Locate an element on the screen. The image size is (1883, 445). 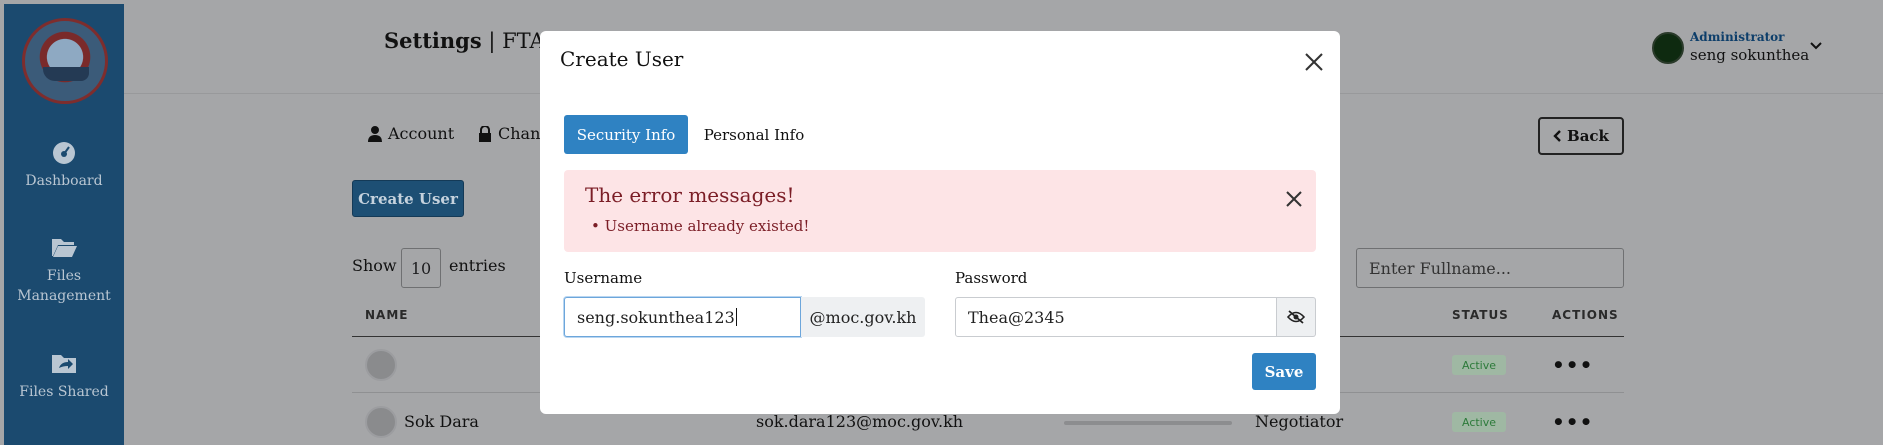
sidebar-item-label: Files Management is located at coordinates (64, 286).